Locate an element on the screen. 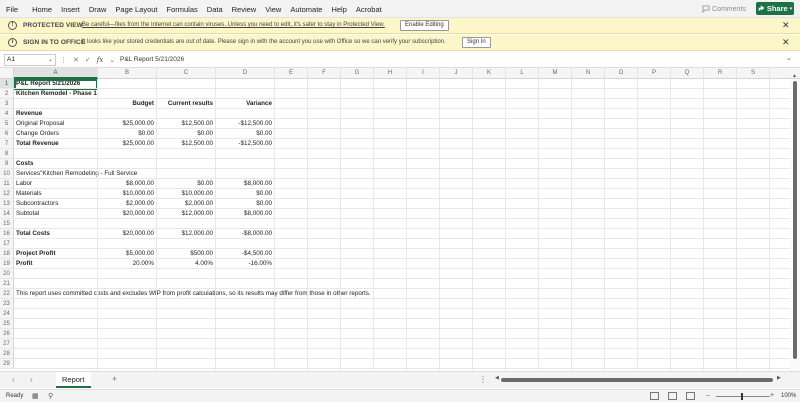 Image resolution: width=800 pixels, height=402 pixels. insert-function-icon: fx is located at coordinates (100, 60).